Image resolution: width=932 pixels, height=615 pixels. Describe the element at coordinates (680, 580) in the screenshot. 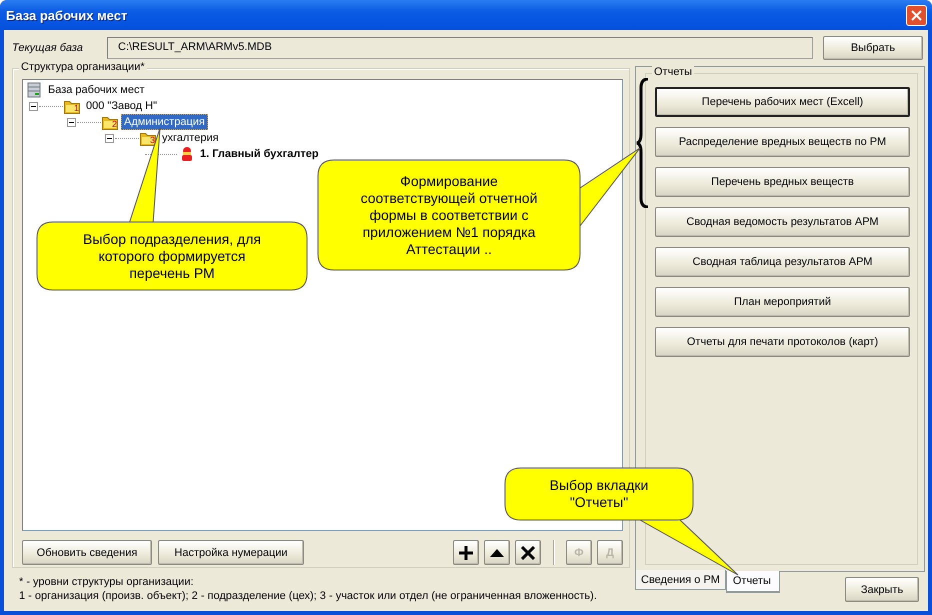

I see `tab: Сведения о РМ` at that location.